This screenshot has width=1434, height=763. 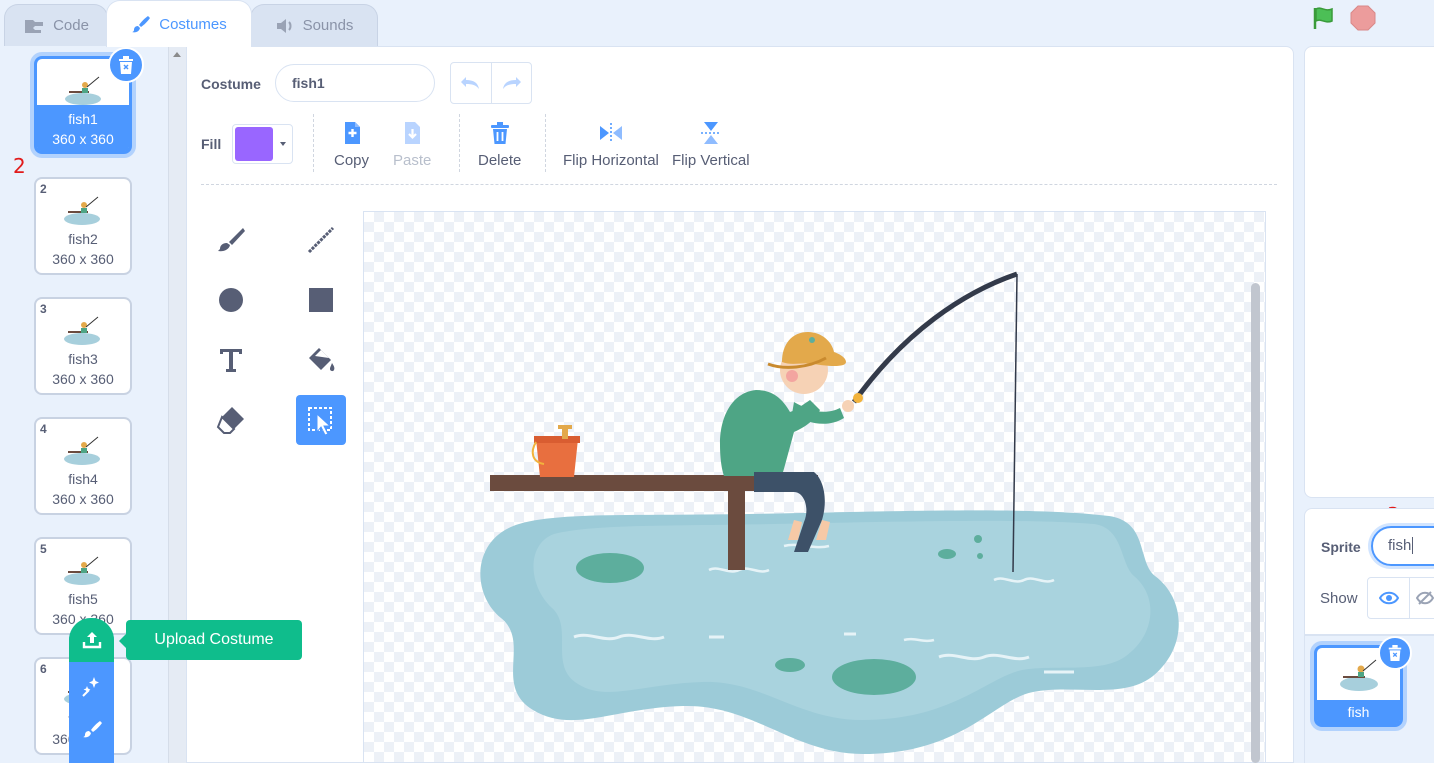 I want to click on costume-tile-4: 4 fish4 360 x 360, so click(x=83, y=466).